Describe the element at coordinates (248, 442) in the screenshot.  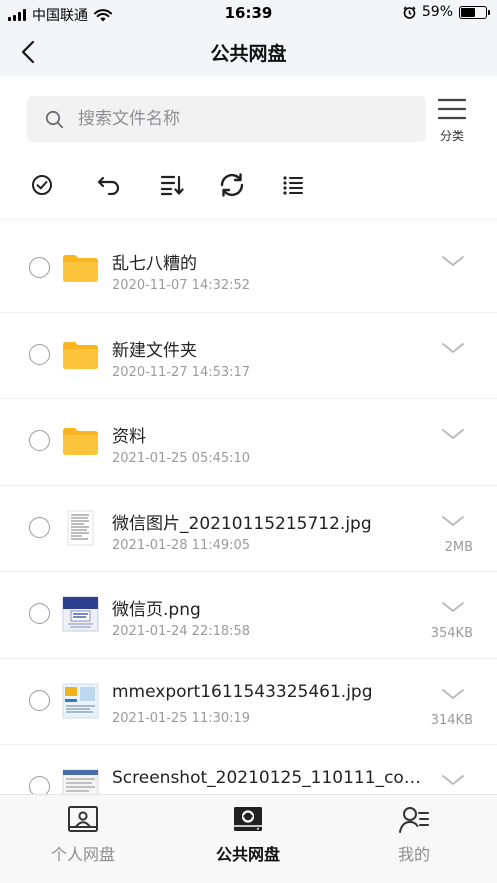
I see `list-item: 资料 2021-01-25 05:45:10` at that location.